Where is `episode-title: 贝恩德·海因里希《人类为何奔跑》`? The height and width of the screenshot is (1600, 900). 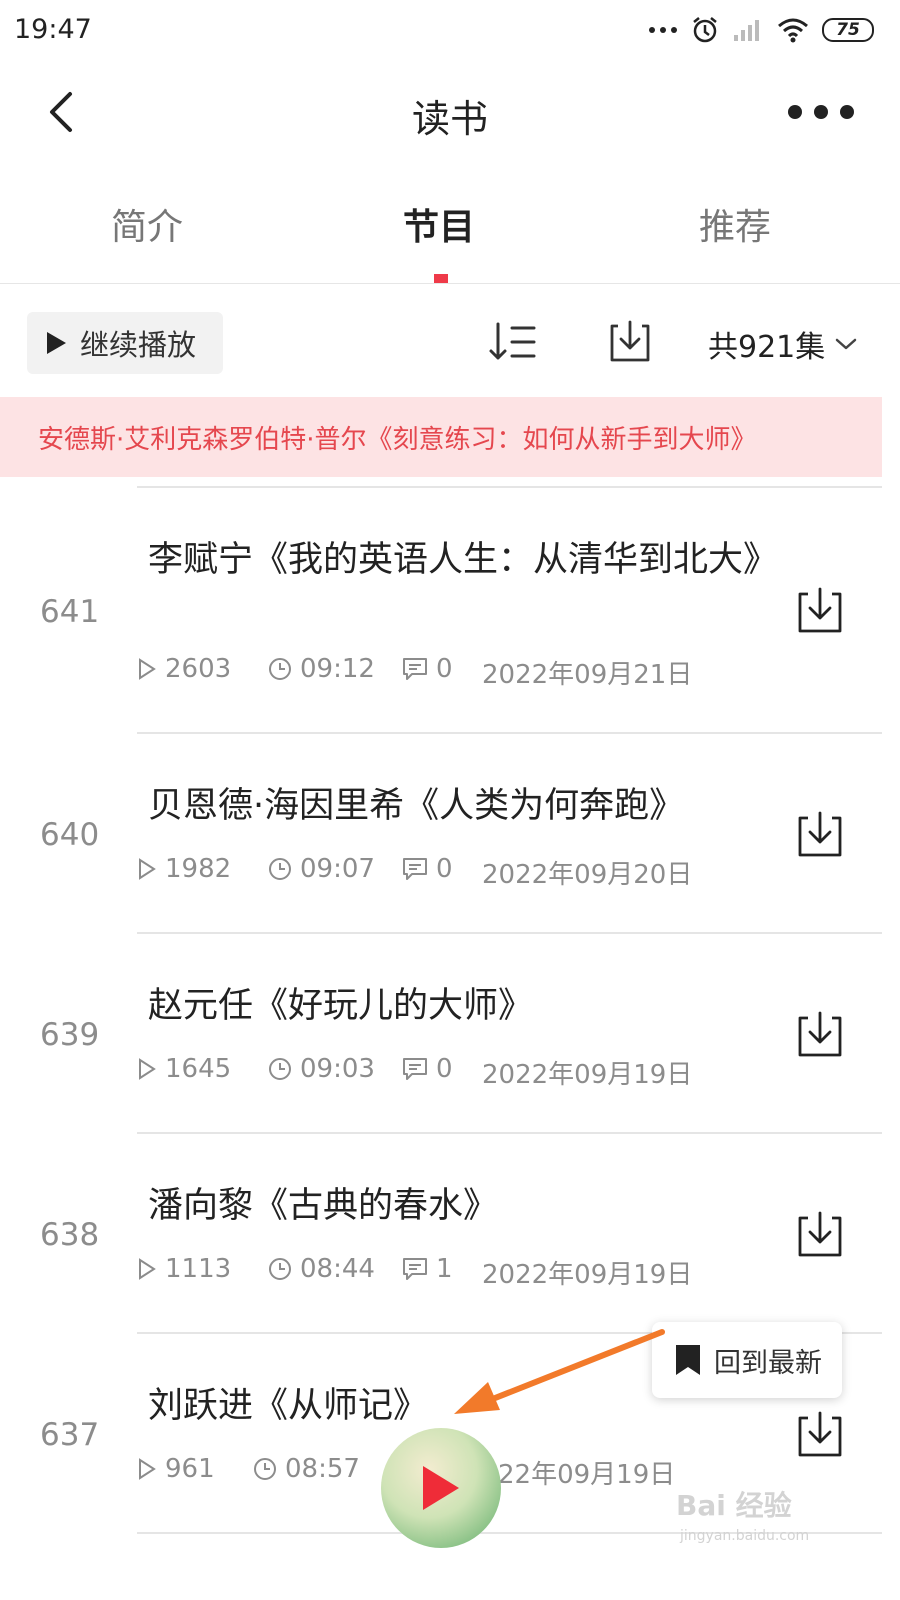
episode-title: 贝恩德·海因里希《人类为何奔跑》 is located at coordinates (460, 806).